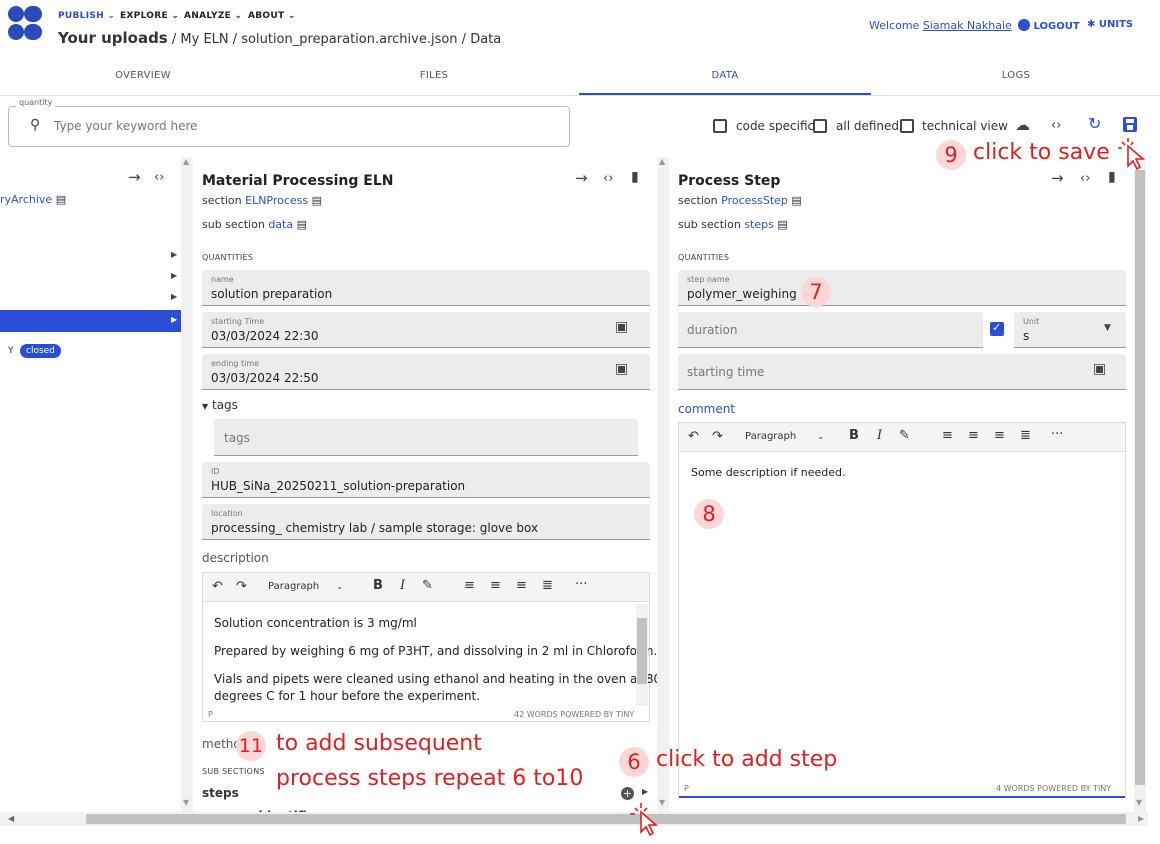  What do you see at coordinates (237, 438) in the screenshot?
I see `tags-placeholder: tags` at bounding box center [237, 438].